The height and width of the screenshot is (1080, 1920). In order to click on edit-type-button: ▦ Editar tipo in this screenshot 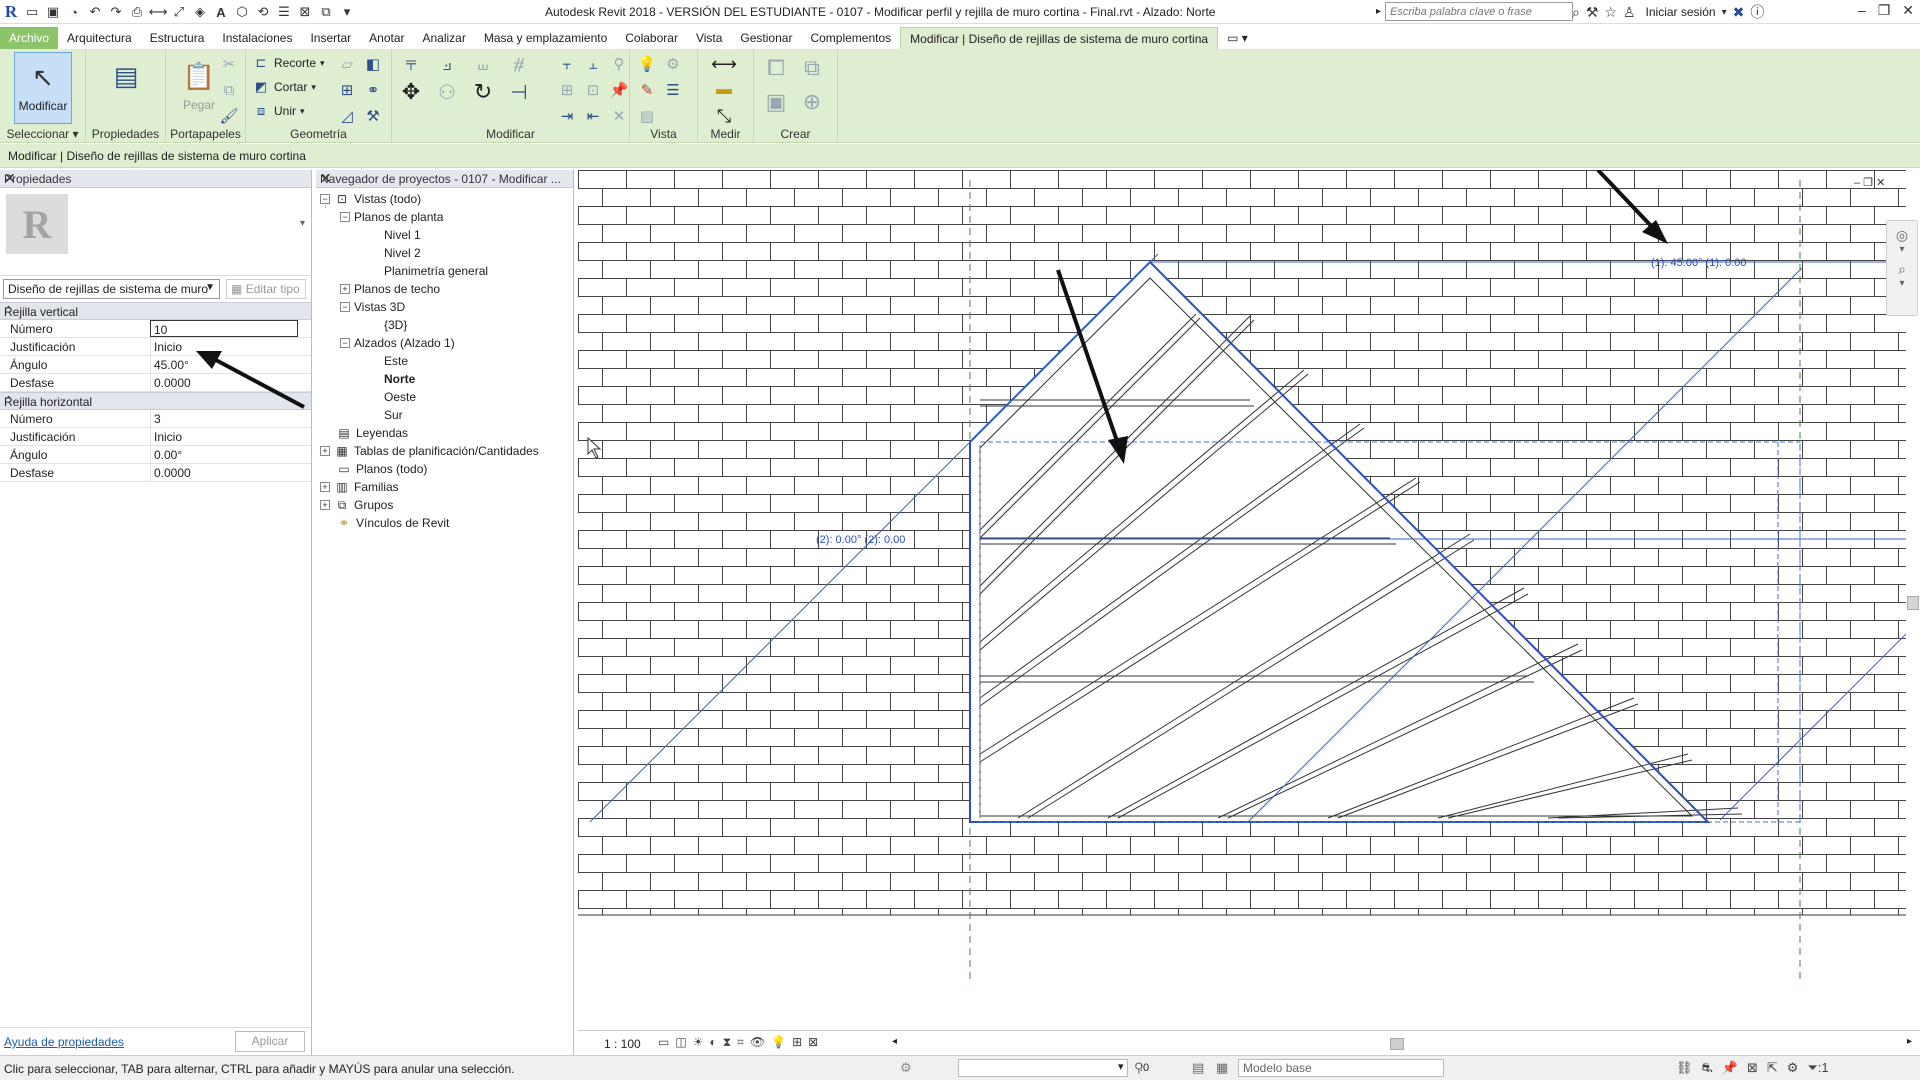, I will do `click(266, 289)`.